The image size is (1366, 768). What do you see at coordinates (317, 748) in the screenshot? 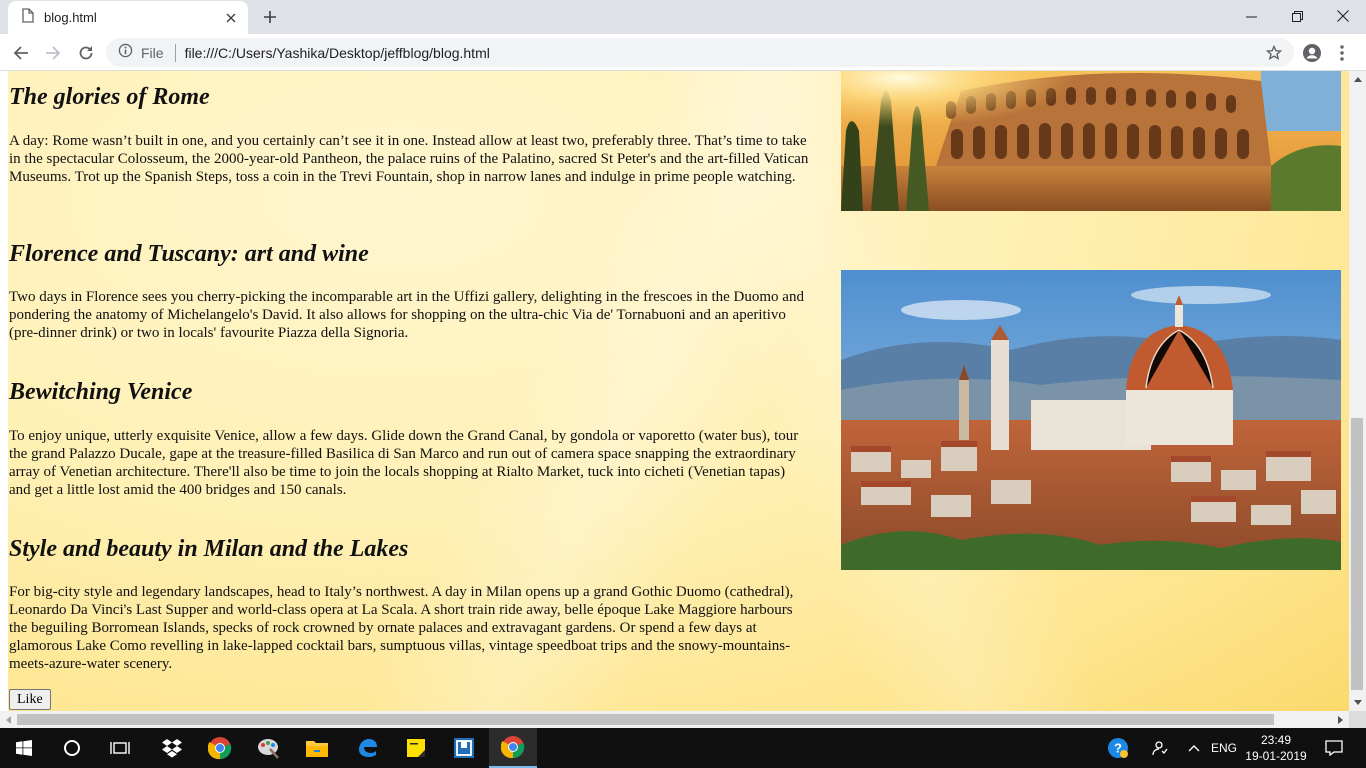
I see `file-explorer-icon` at bounding box center [317, 748].